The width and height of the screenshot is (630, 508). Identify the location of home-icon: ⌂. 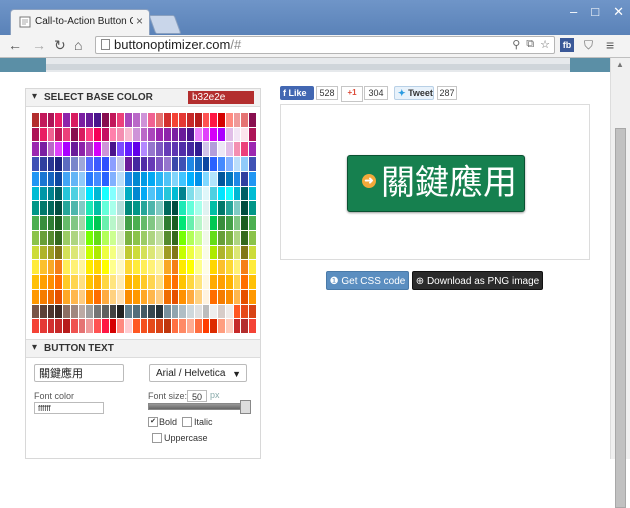
(78, 45).